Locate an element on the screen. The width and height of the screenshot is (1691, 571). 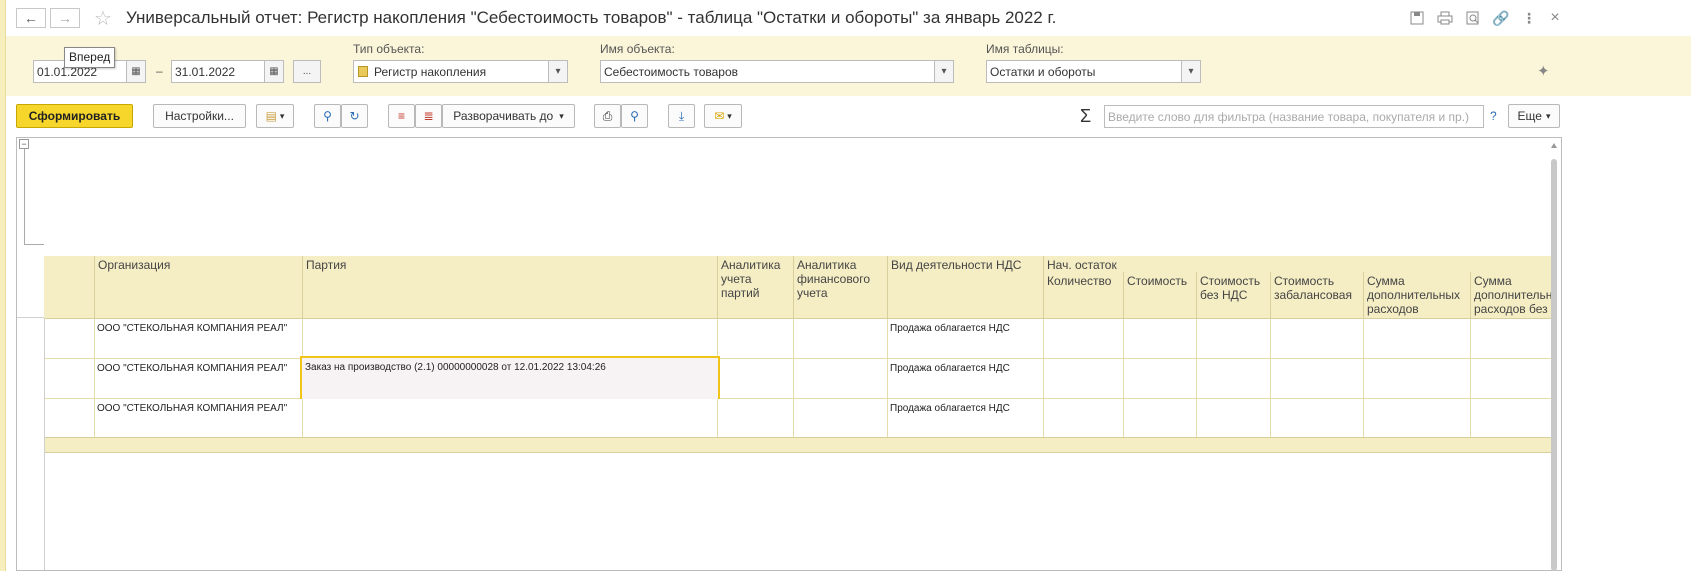
group-collapse-icon: − is located at coordinates (24, 144).